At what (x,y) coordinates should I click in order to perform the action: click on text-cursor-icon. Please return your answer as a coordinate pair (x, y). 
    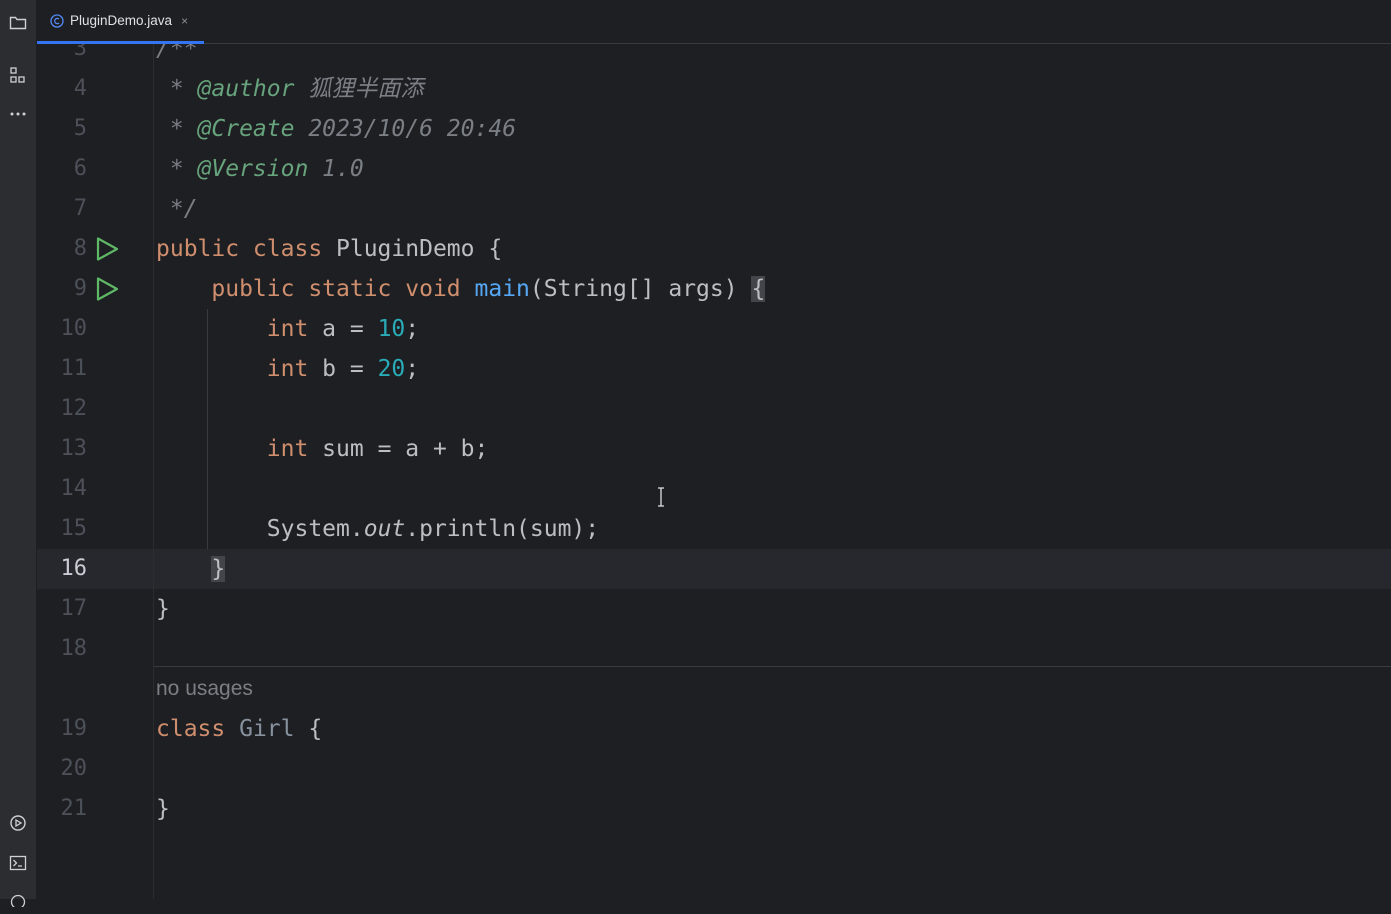
    Looking at the image, I should click on (661, 497).